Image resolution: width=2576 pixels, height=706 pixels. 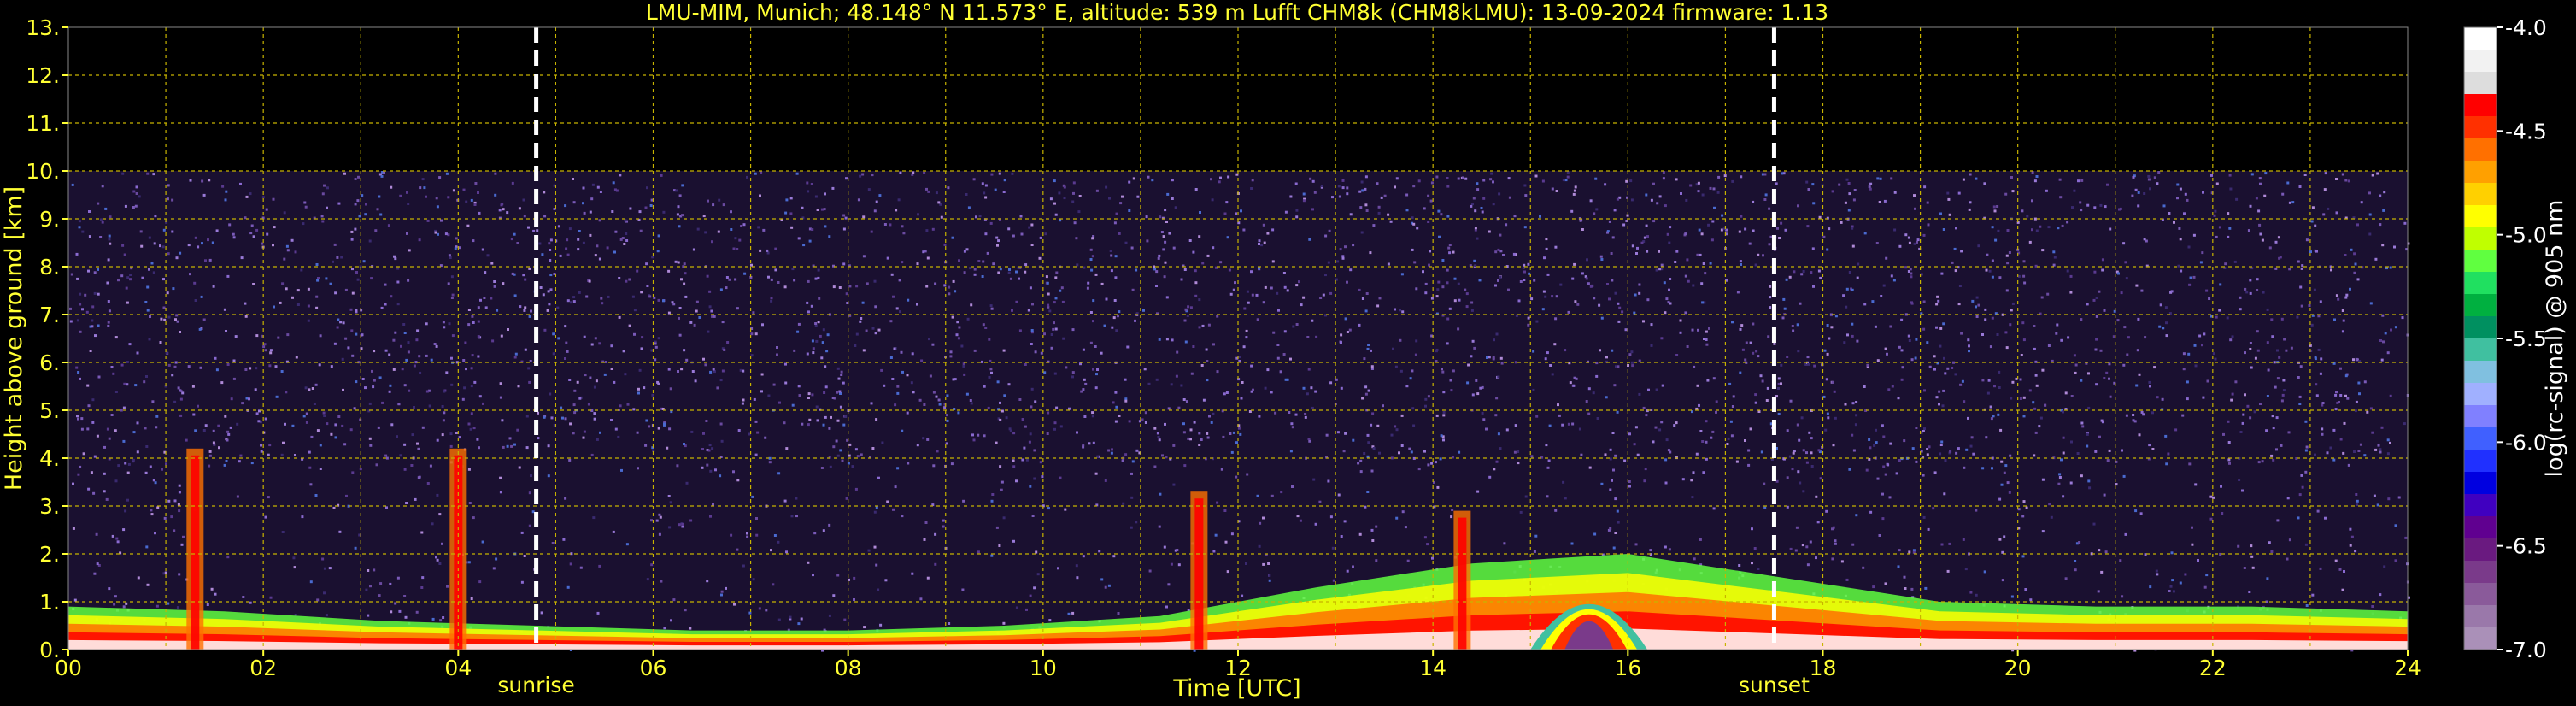 I want to click on y-tick-label: 11., so click(x=43, y=123).